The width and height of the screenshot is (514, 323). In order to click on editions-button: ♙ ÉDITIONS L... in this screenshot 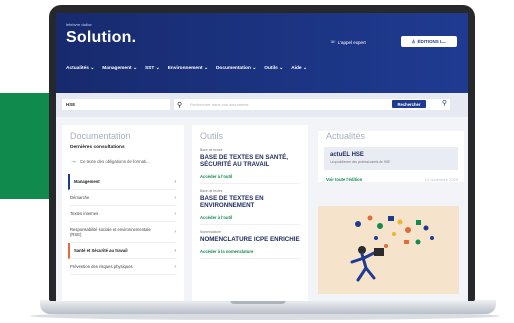, I will do `click(429, 41)`.